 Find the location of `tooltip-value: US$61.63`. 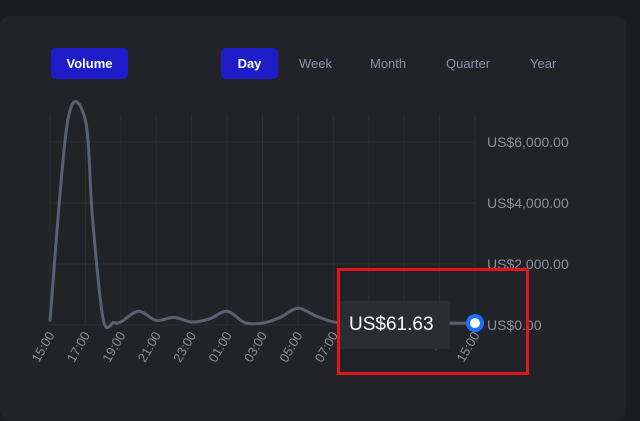

tooltip-value: US$61.63 is located at coordinates (391, 324).